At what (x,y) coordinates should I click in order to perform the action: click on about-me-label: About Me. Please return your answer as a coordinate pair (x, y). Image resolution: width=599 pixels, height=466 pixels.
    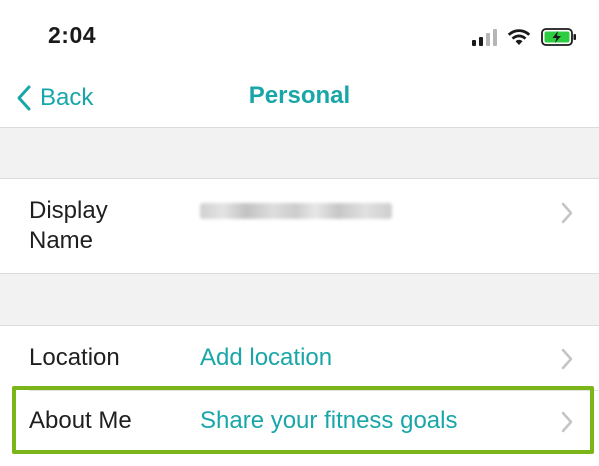
    Looking at the image, I should click on (80, 420).